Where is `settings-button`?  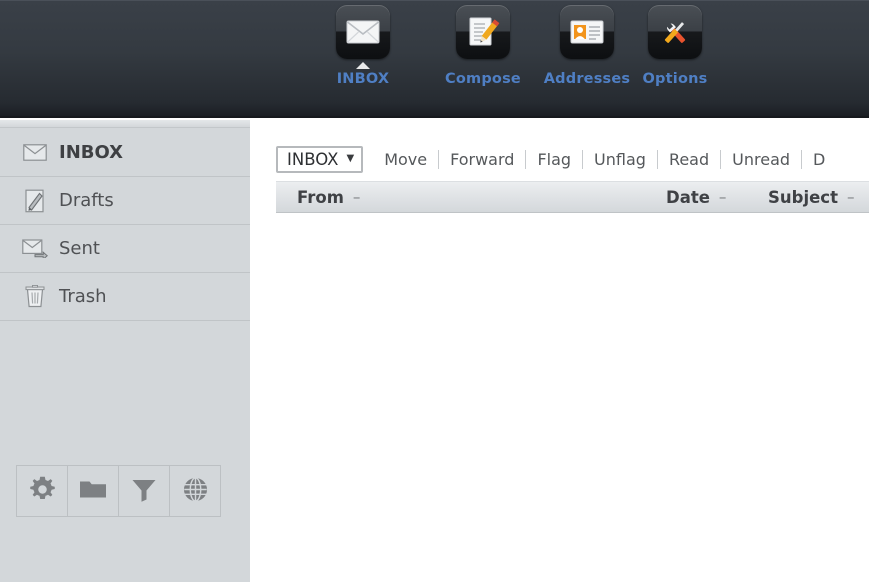
settings-button is located at coordinates (42, 491).